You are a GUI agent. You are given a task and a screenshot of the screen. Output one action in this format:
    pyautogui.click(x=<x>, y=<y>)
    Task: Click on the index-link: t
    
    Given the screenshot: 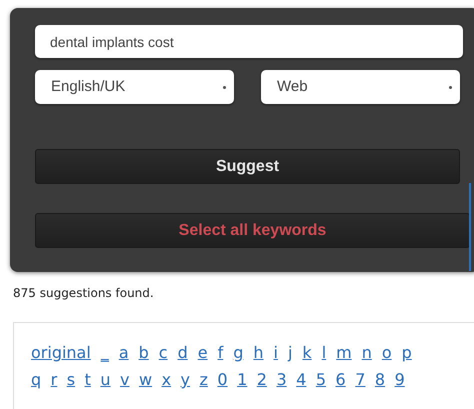 What is the action you would take?
    pyautogui.click(x=87, y=380)
    